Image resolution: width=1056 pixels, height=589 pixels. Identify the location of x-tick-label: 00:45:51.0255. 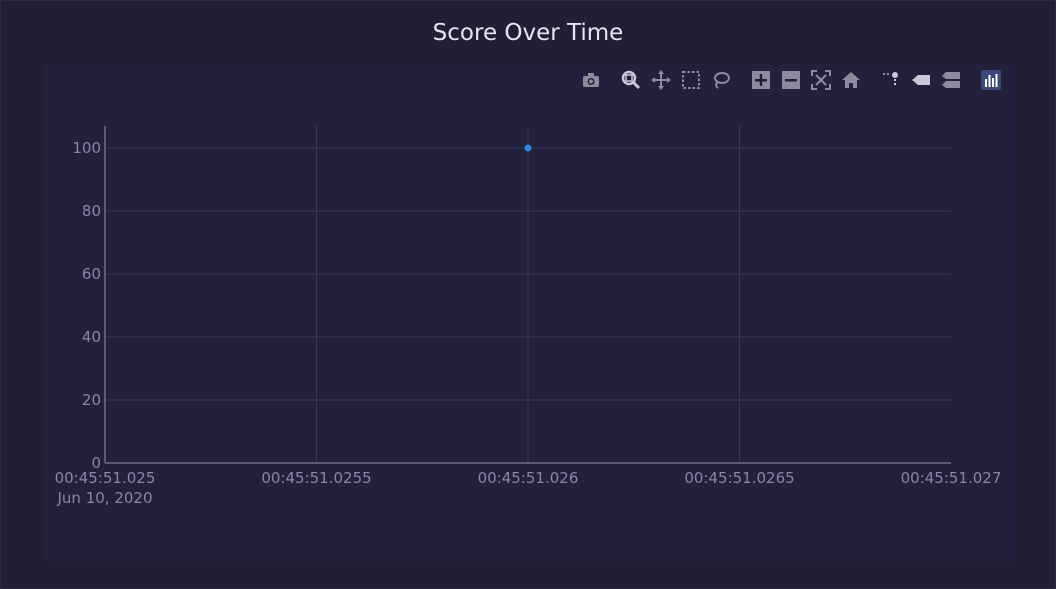
(316, 478).